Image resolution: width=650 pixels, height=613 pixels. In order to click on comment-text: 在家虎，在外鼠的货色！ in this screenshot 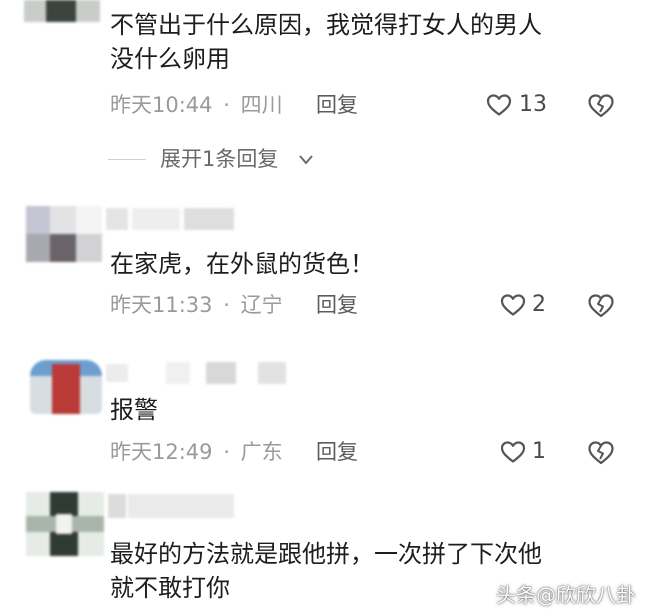, I will do `click(242, 264)`.